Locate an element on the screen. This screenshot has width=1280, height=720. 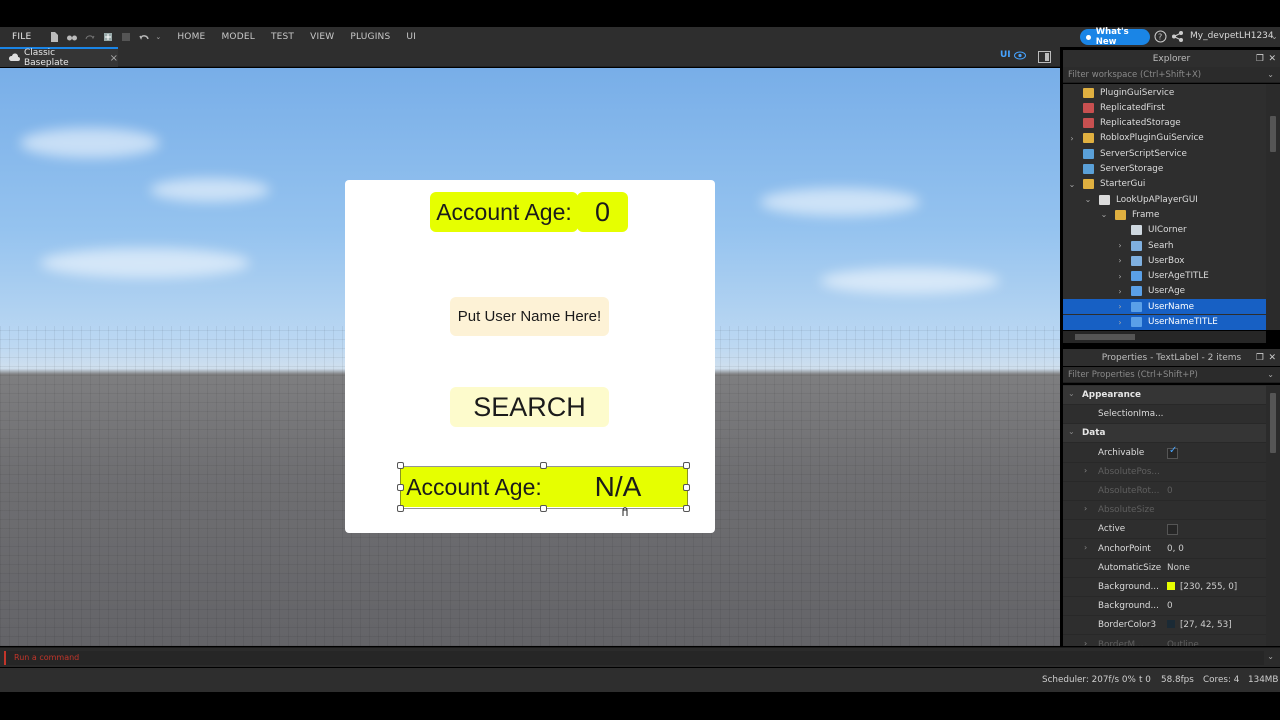
explorer-item: ServerScriptService is located at coordinates (1164, 153).